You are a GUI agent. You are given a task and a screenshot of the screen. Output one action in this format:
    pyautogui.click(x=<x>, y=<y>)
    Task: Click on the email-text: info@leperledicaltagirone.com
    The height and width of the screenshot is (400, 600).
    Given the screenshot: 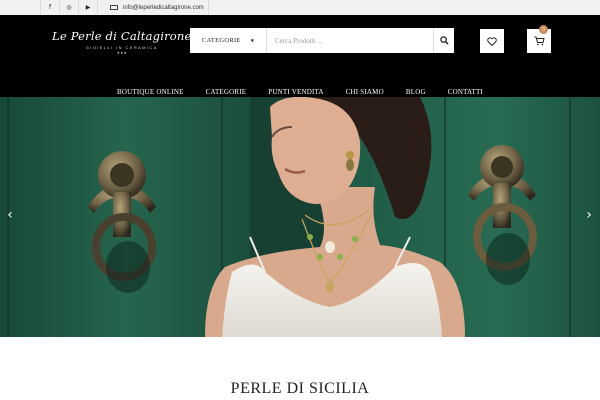 What is the action you would take?
    pyautogui.click(x=163, y=8)
    